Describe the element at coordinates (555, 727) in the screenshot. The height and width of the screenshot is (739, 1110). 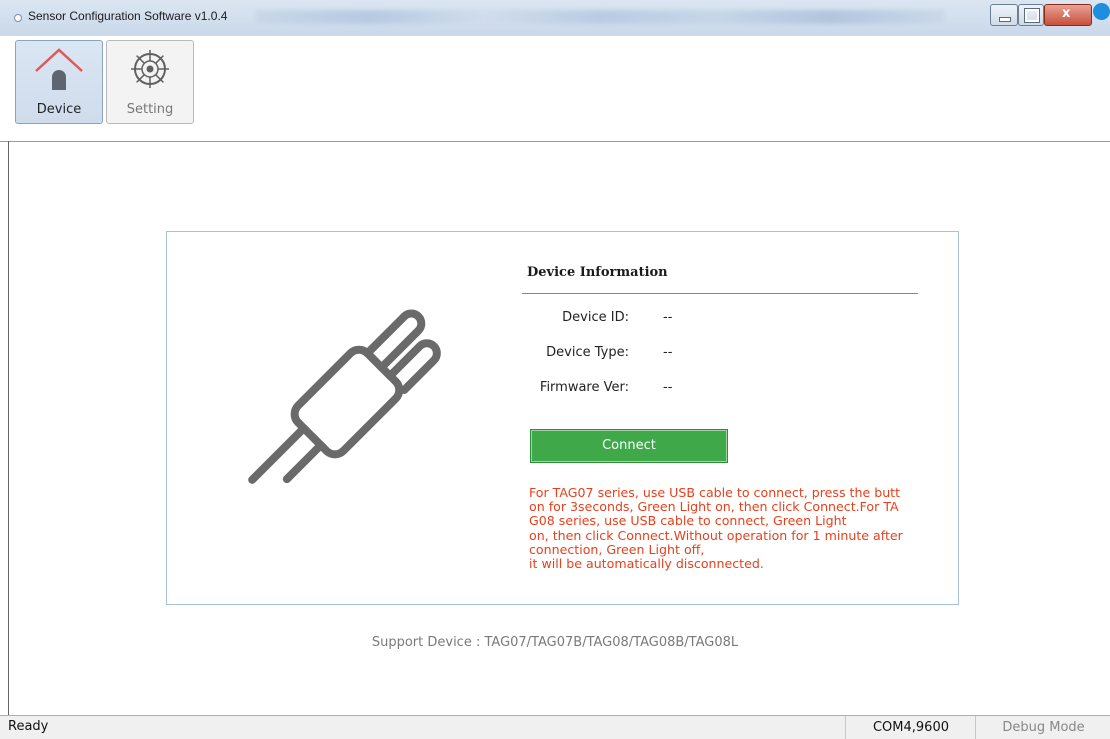
I see `status-bar: Ready COM4,9600 Debug Mode` at that location.